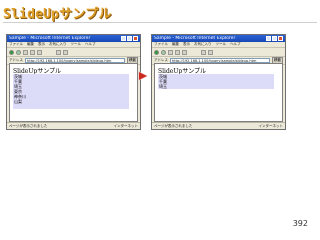 Image resolution: width=320 pixels, height=240 pixels. Describe the element at coordinates (143, 76) in the screenshot. I see `right-arrow-icon` at that location.